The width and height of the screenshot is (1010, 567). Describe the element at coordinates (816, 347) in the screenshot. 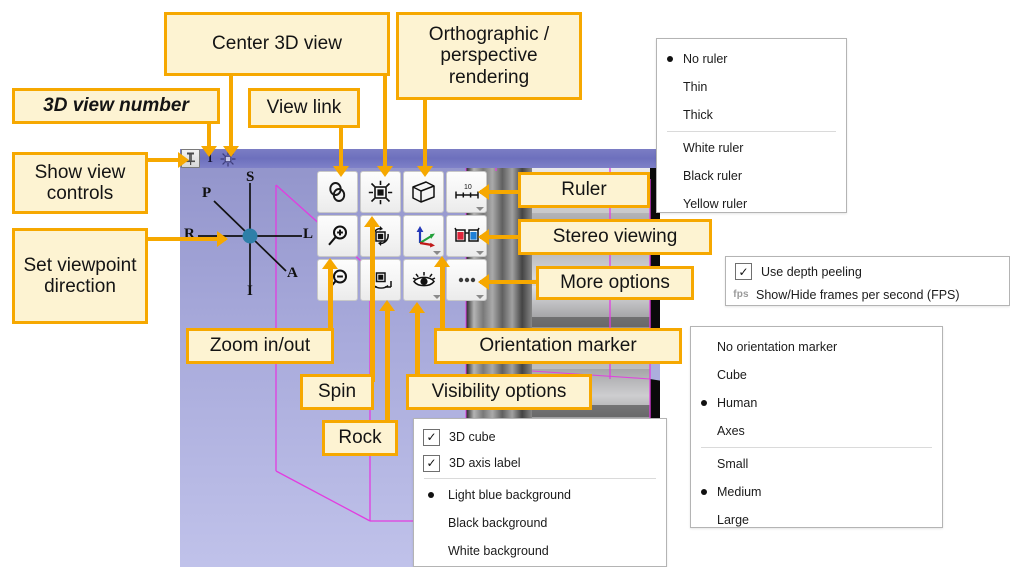

I see `menu-item-no-orientation-marker: No orientation marker` at that location.